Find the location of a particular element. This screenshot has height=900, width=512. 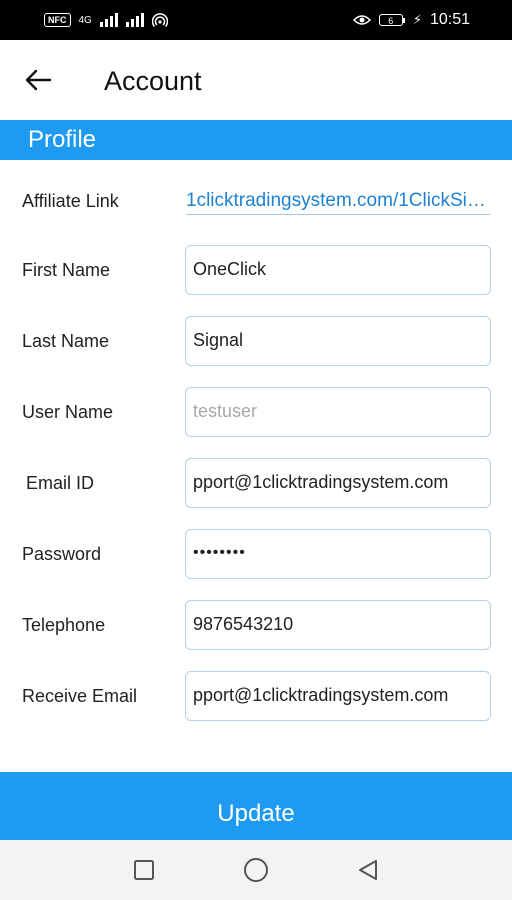

triangle-back-icon is located at coordinates (368, 870).